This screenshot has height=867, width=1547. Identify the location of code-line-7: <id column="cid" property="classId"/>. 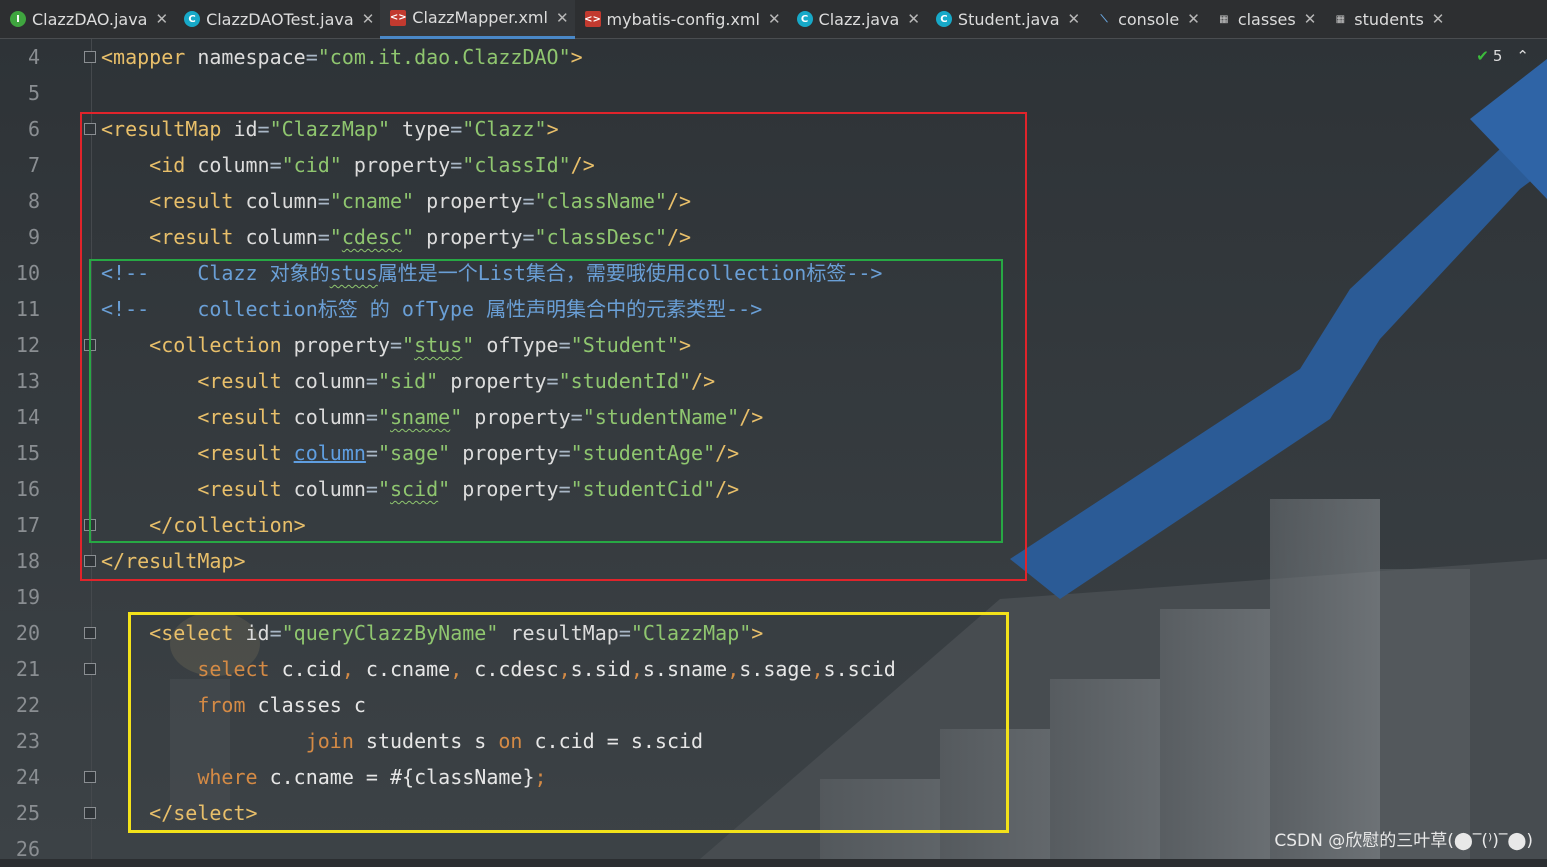
(348, 165).